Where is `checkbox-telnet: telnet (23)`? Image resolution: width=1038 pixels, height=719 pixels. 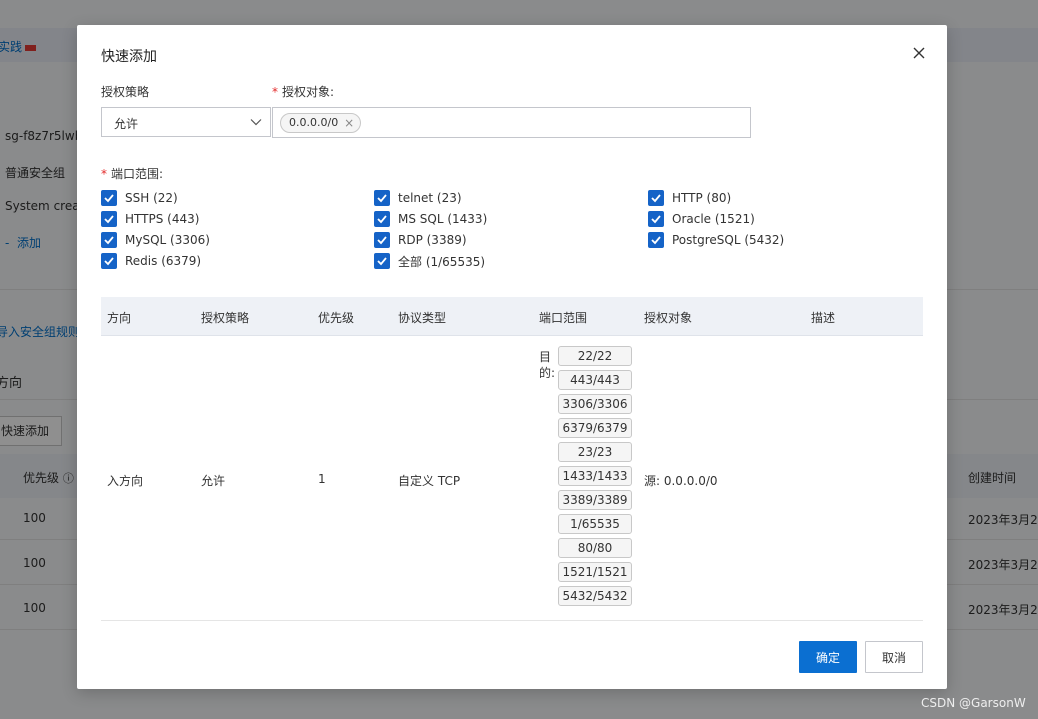
checkbox-telnet: telnet (23) is located at coordinates (418, 198).